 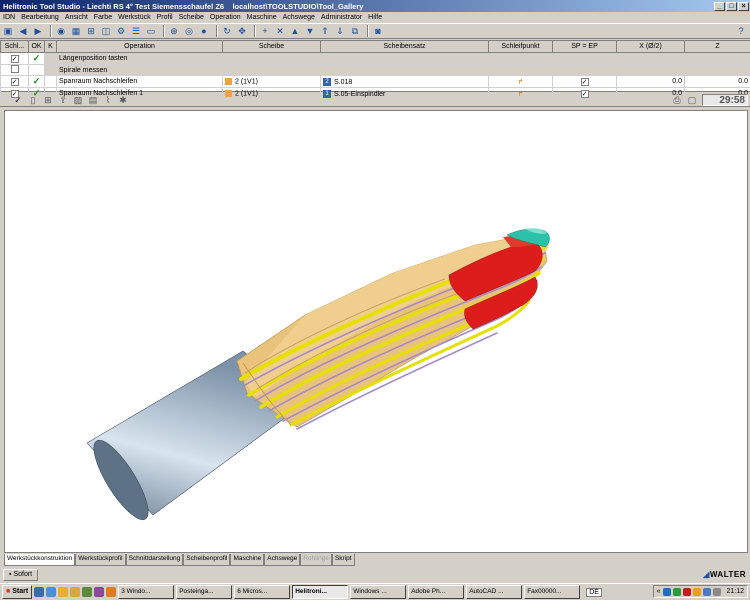 What do you see at coordinates (99, 592) in the screenshot?
I see `ql-app-icon` at bounding box center [99, 592].